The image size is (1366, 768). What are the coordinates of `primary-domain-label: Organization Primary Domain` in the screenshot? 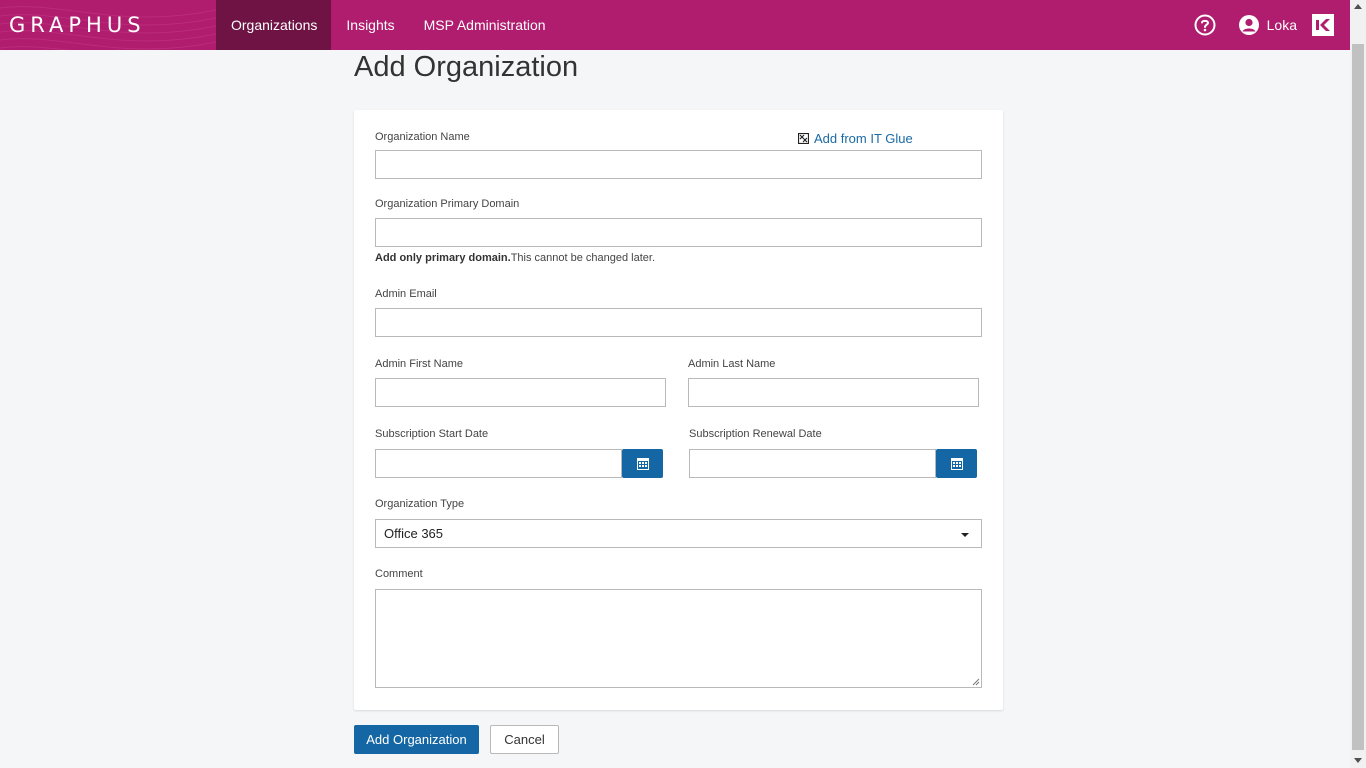 It's located at (447, 204).